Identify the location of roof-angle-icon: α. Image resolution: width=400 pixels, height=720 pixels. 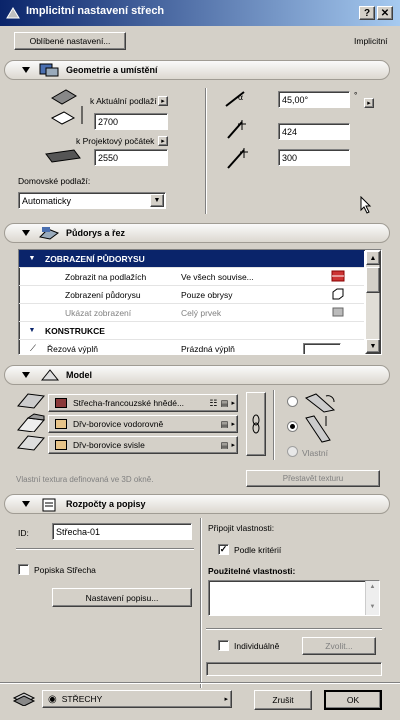
(236, 100).